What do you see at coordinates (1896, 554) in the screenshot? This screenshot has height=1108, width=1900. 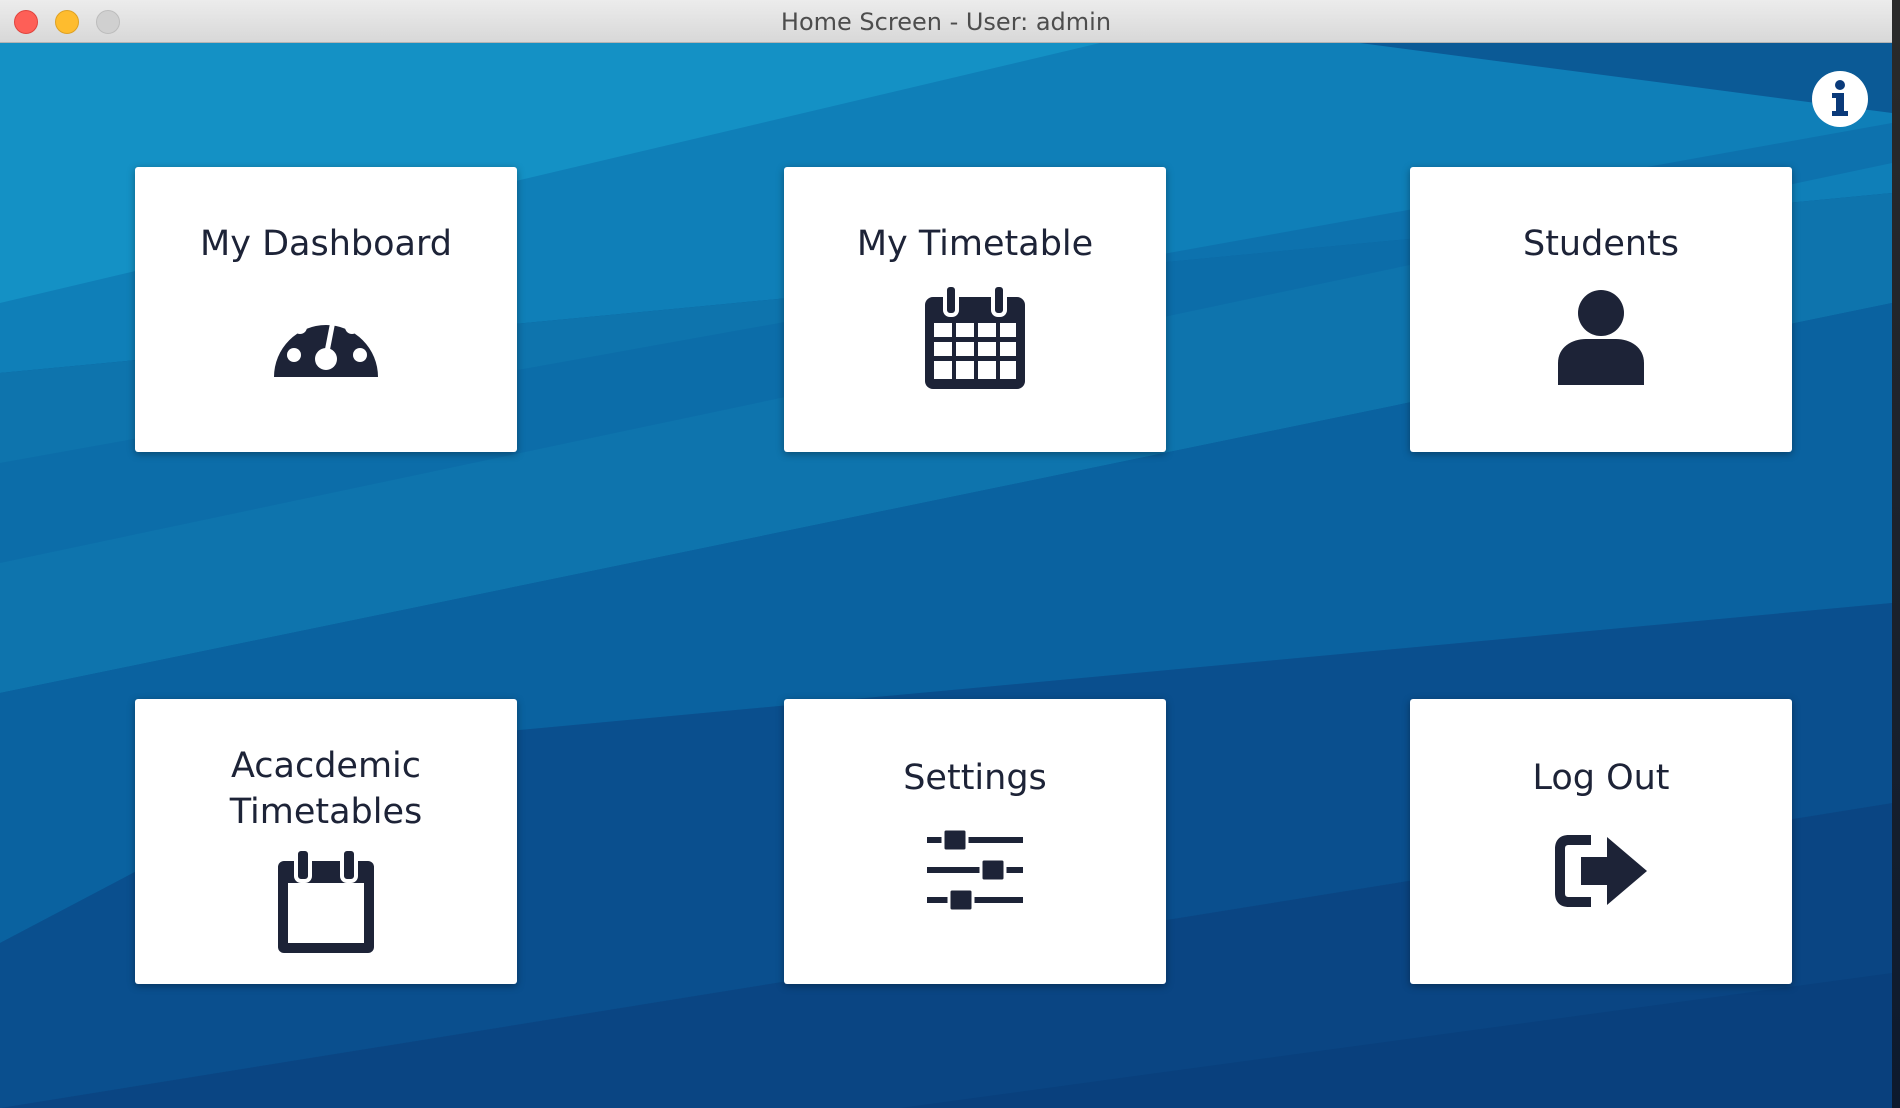 I see `desktop-edge` at bounding box center [1896, 554].